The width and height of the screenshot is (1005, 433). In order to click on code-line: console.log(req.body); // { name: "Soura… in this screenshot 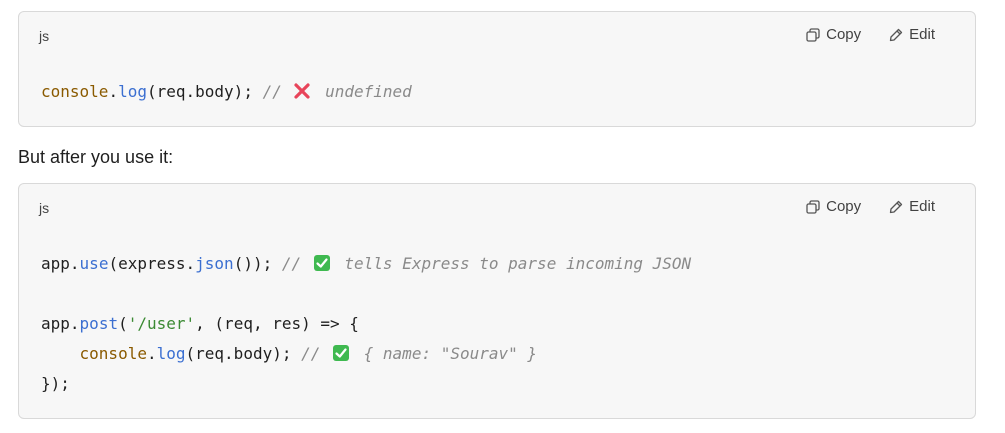, I will do `click(366, 354)`.